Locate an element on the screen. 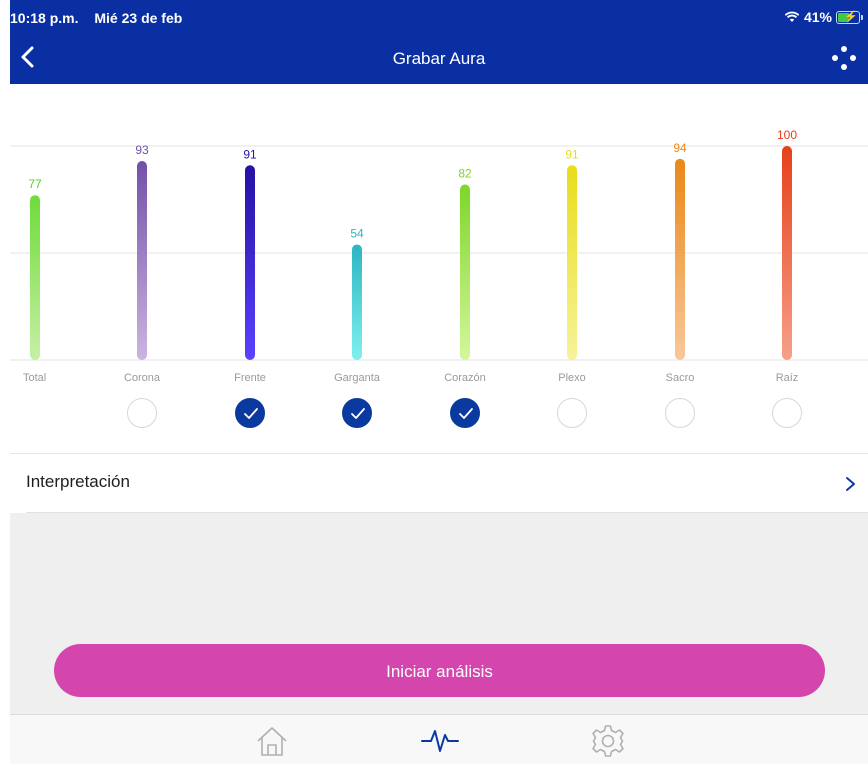 The width and height of the screenshot is (868, 764). bar-value-label: 82 is located at coordinates (465, 174).